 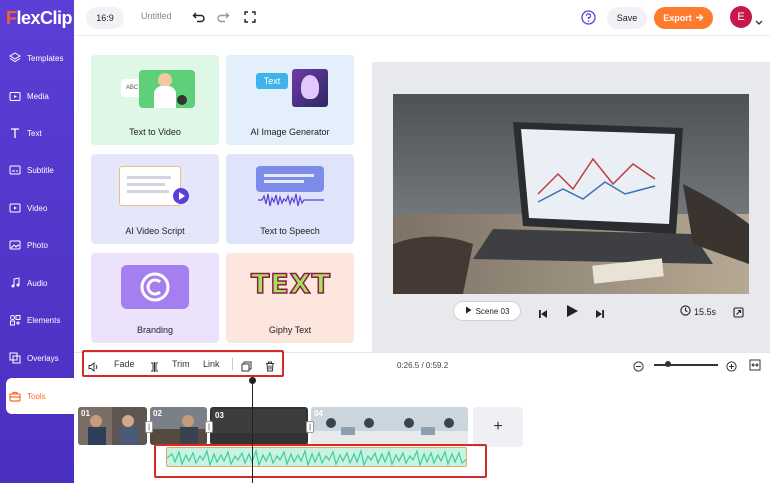 What do you see at coordinates (250, 17) in the screenshot?
I see `fullscreen-icon` at bounding box center [250, 17].